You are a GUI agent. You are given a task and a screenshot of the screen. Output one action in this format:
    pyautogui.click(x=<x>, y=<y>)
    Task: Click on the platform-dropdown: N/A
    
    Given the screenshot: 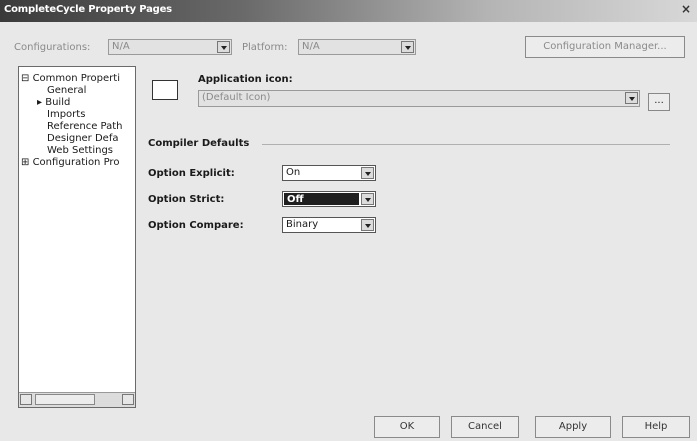 What is the action you would take?
    pyautogui.click(x=357, y=47)
    